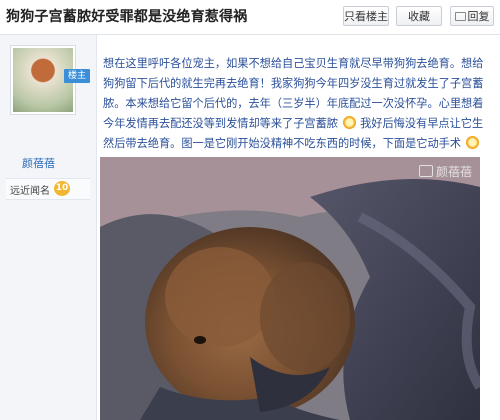 The height and width of the screenshot is (420, 500). Describe the element at coordinates (425, 171) in the screenshot. I see `camera-watermark-icon` at that location.